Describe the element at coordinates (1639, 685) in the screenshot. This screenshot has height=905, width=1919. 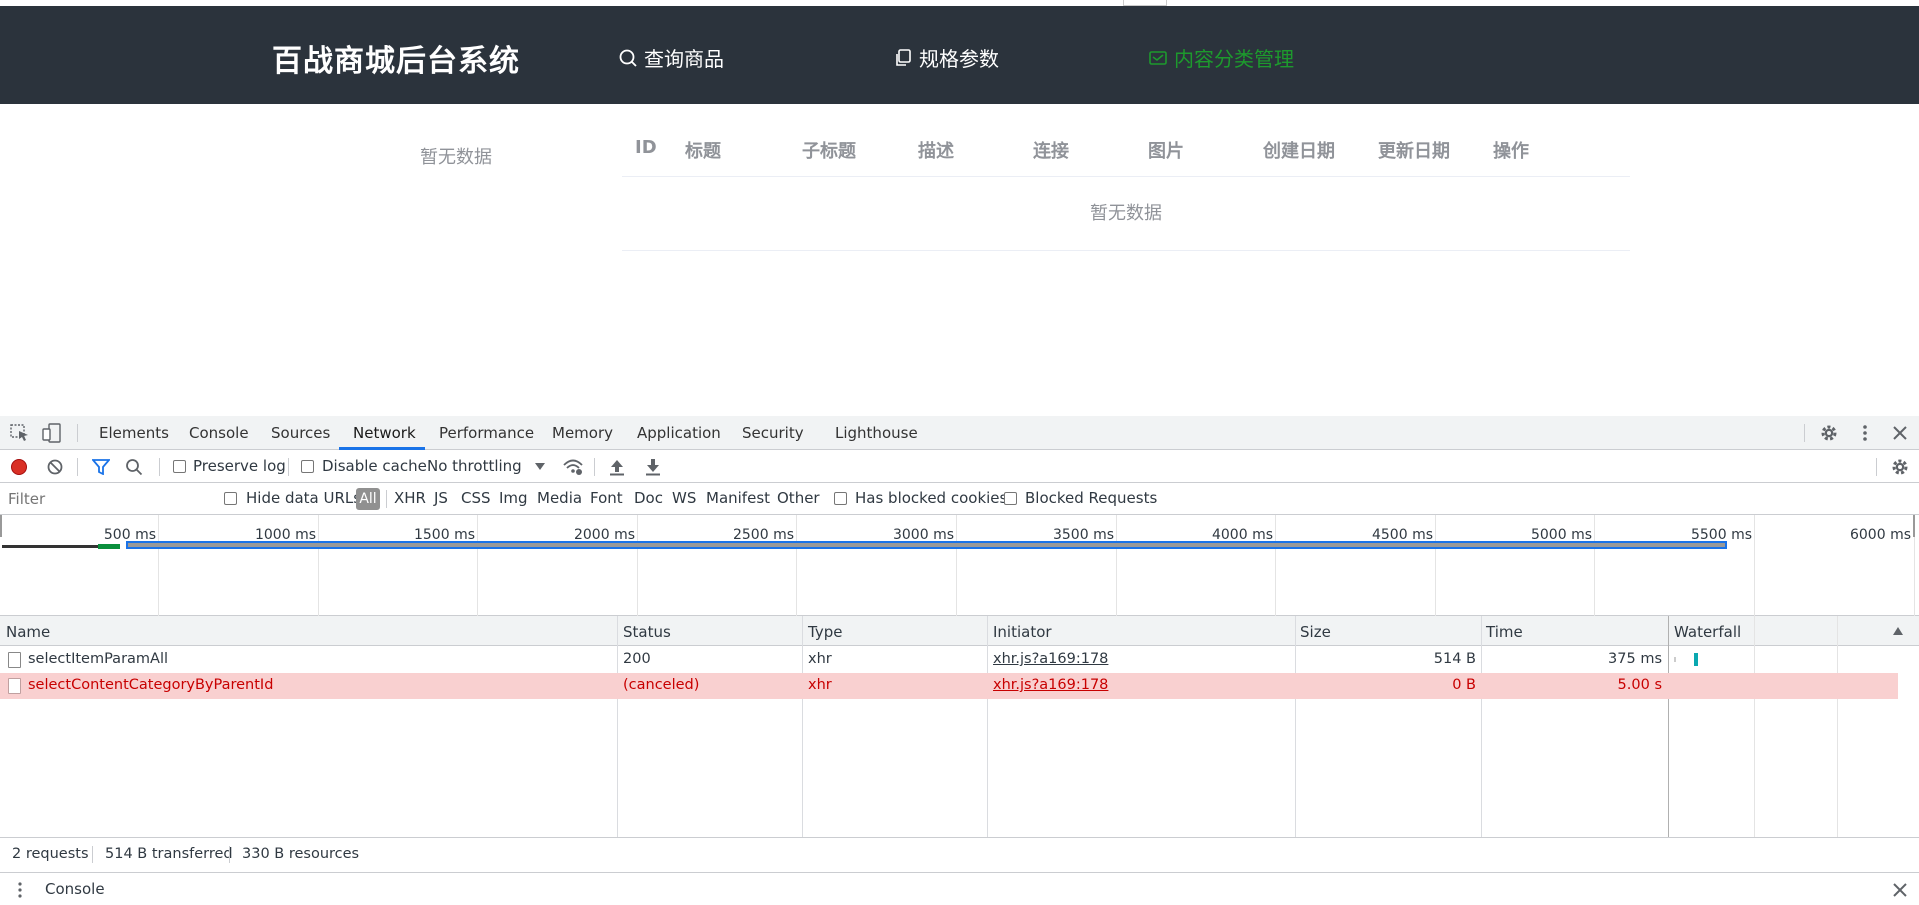
I see `request-time: 5.00 s` at that location.